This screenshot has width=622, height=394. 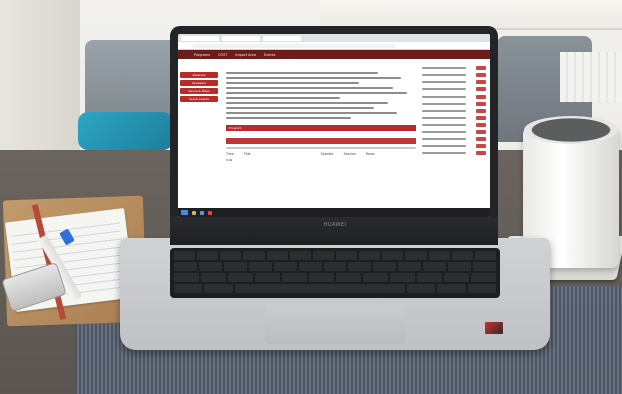 I want to click on nav-item-impact: Impact Area, so click(x=245, y=55).